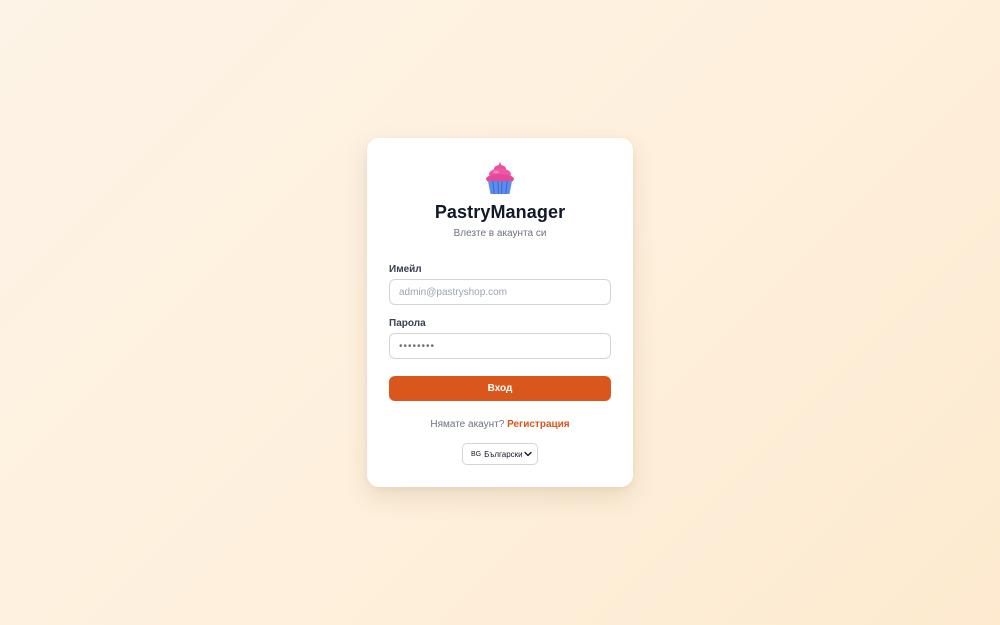 Image resolution: width=1000 pixels, height=625 pixels. I want to click on email-input, so click(500, 292).